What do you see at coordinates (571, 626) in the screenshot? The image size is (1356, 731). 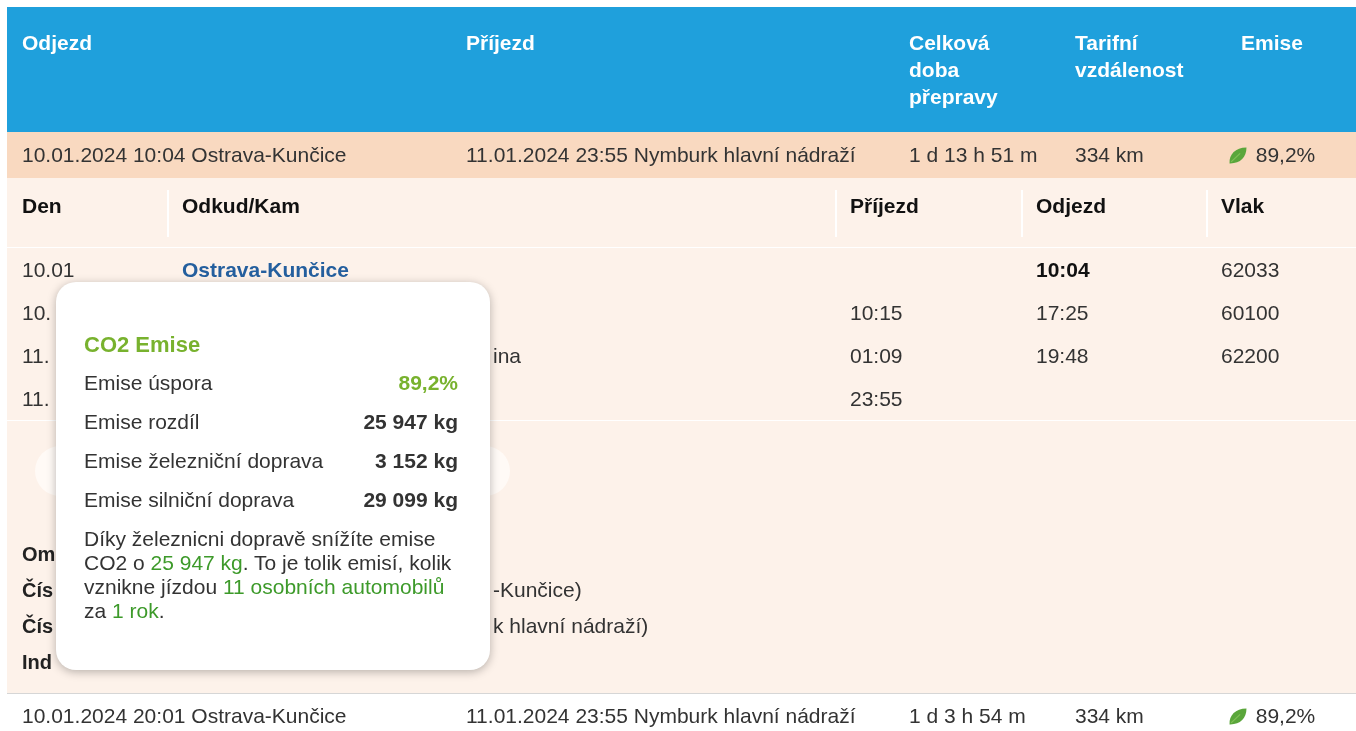 I see `info-value: k hlavní nádraží)` at bounding box center [571, 626].